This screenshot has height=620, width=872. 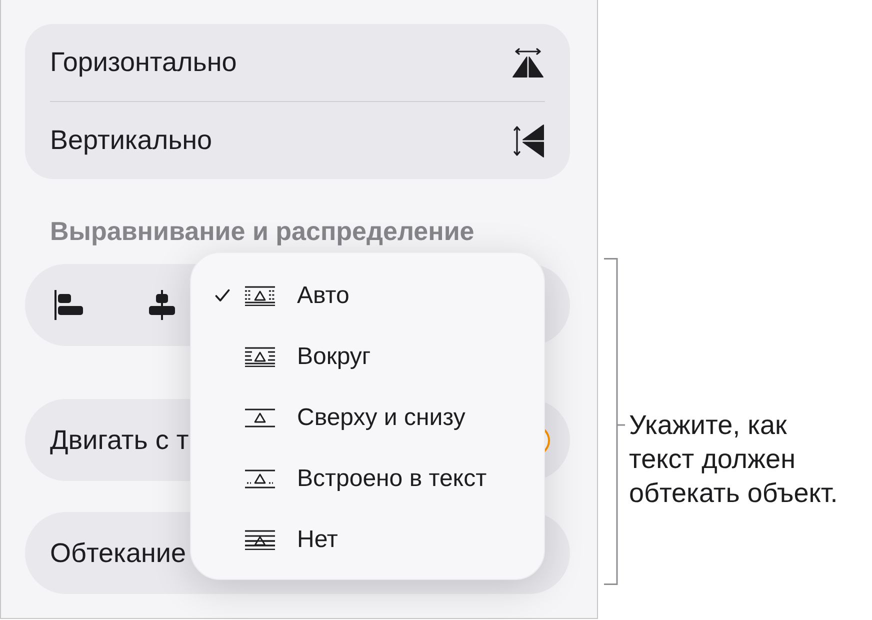 I want to click on flip-option: Вертикально, so click(x=297, y=140).